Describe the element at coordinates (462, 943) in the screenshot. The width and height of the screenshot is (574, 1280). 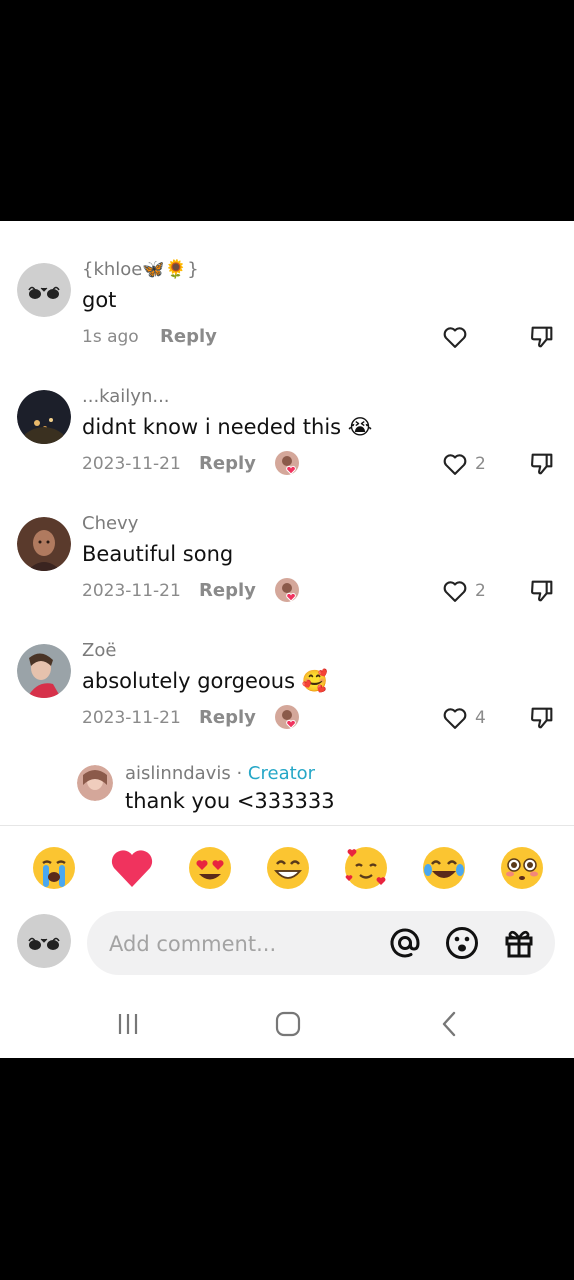
I see `emoji-icon` at that location.